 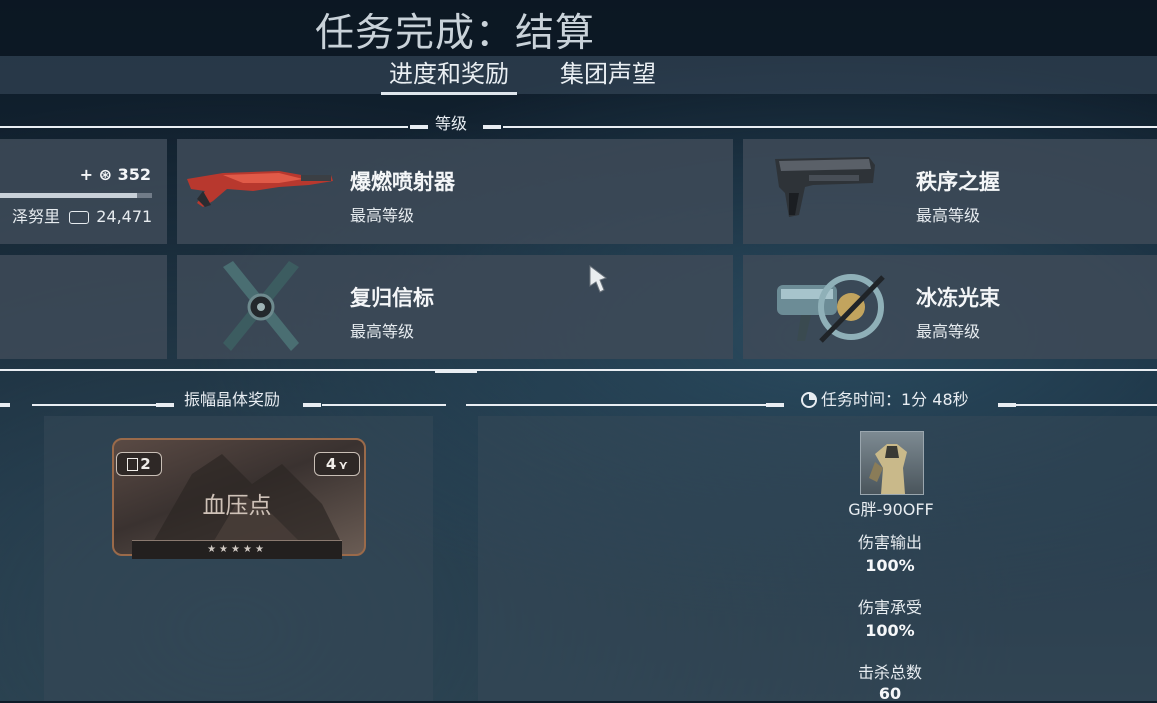 I want to click on credits-value: 24,471, so click(x=124, y=216).